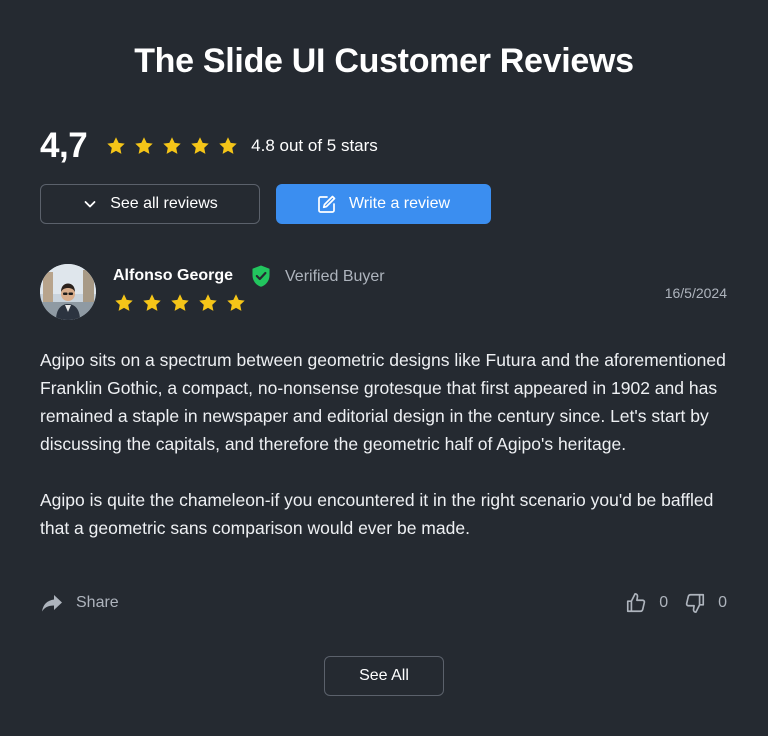 The height and width of the screenshot is (736, 768). Describe the element at coordinates (695, 603) in the screenshot. I see `thumbs-down-icon` at that location.